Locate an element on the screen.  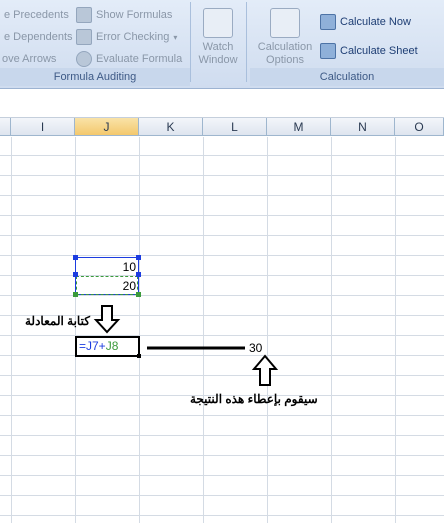
calculate-sheet-button: Calculate Sheet is located at coordinates (369, 51).